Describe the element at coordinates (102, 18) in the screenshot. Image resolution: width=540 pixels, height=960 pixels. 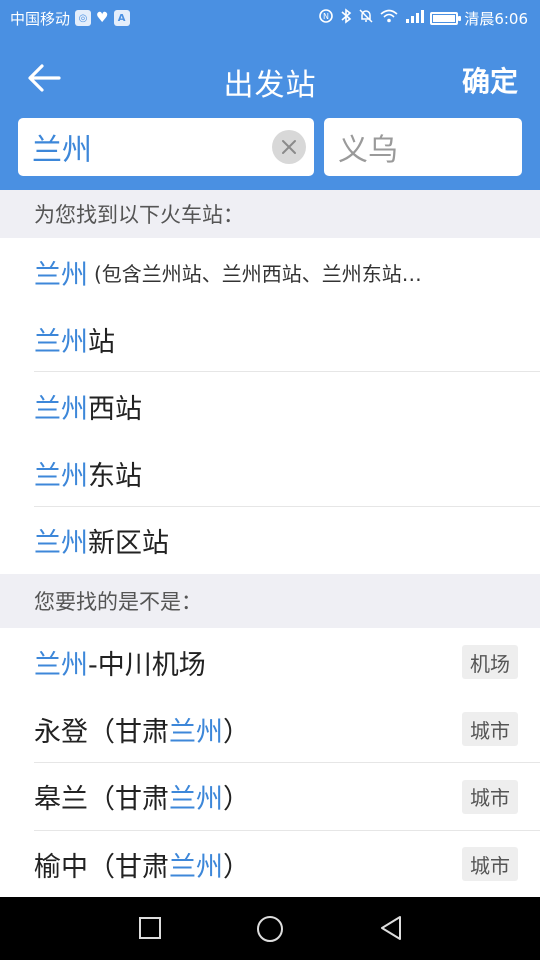
I see `heart-icon: ♥` at that location.